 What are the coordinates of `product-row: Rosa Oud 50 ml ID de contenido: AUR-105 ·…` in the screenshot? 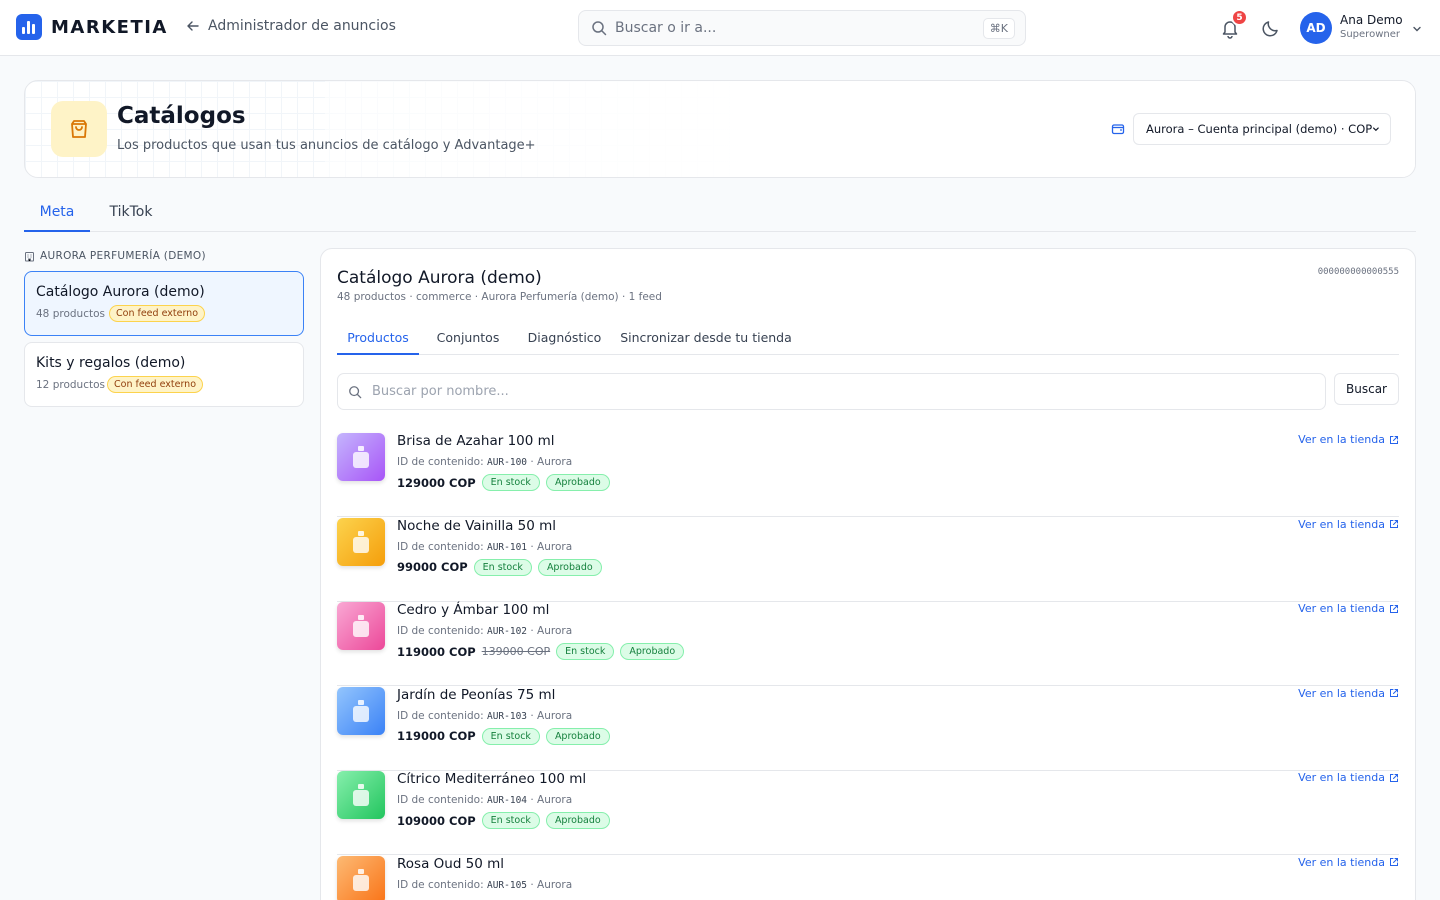 It's located at (868, 877).